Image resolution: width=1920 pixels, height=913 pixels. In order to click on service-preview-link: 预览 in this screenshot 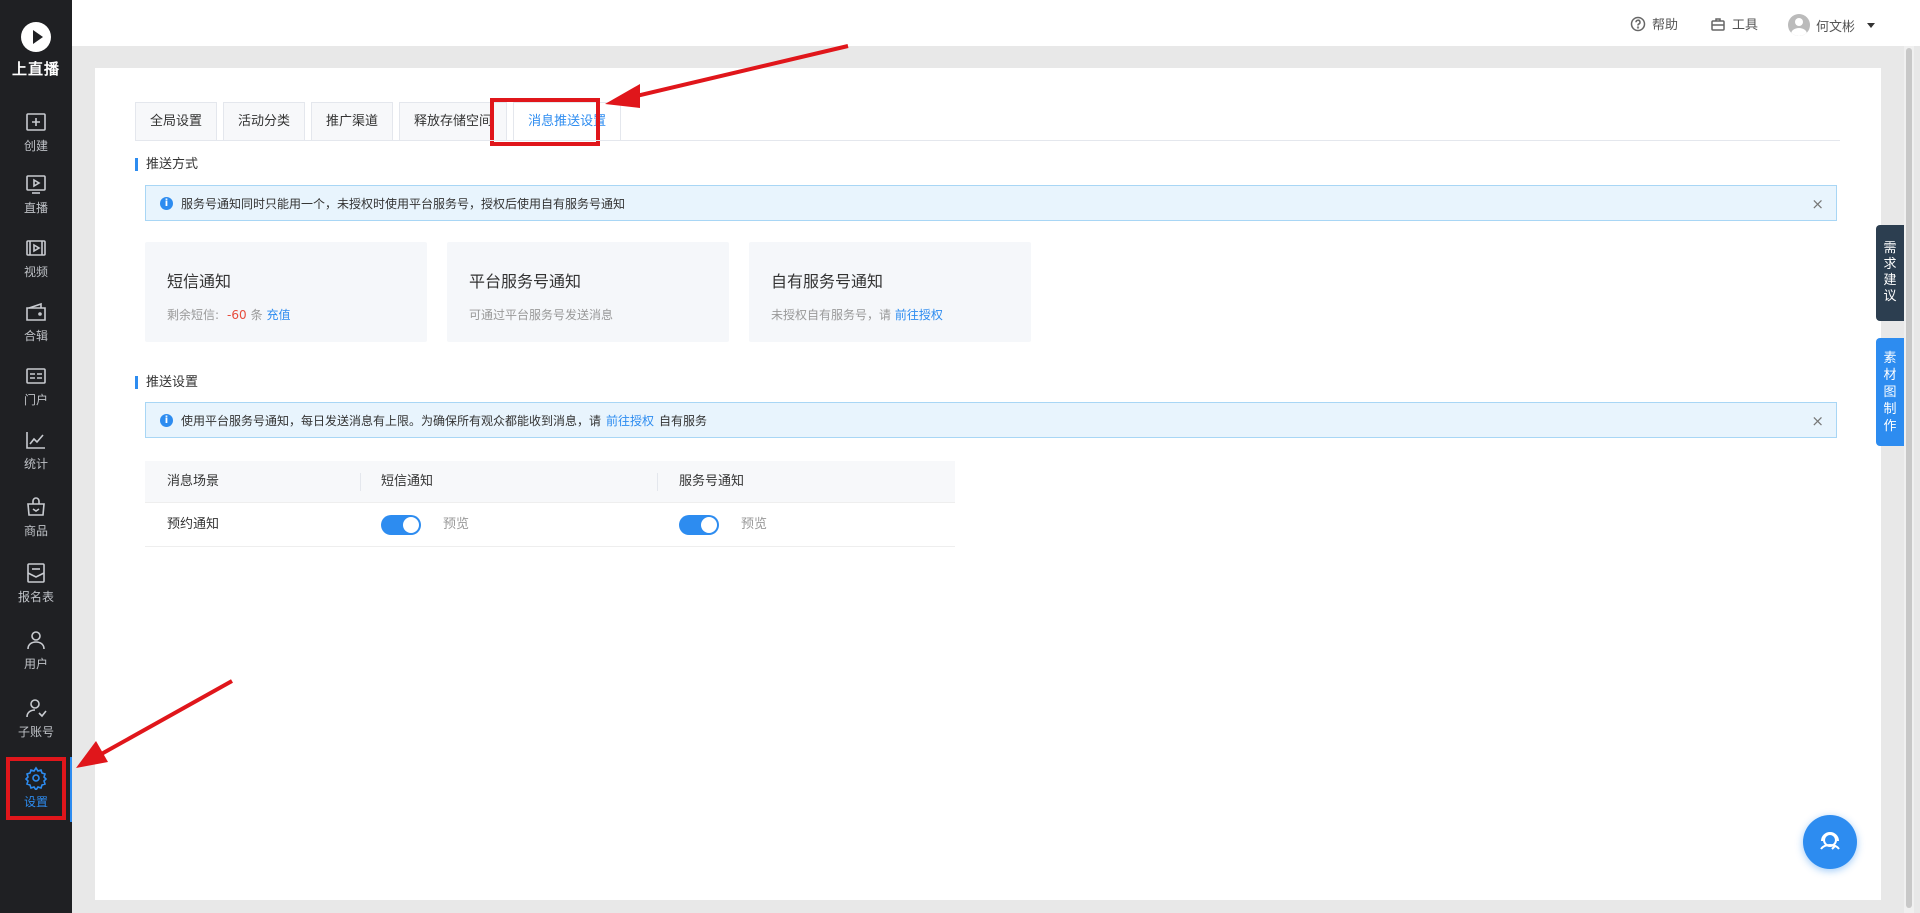, I will do `click(754, 525)`.